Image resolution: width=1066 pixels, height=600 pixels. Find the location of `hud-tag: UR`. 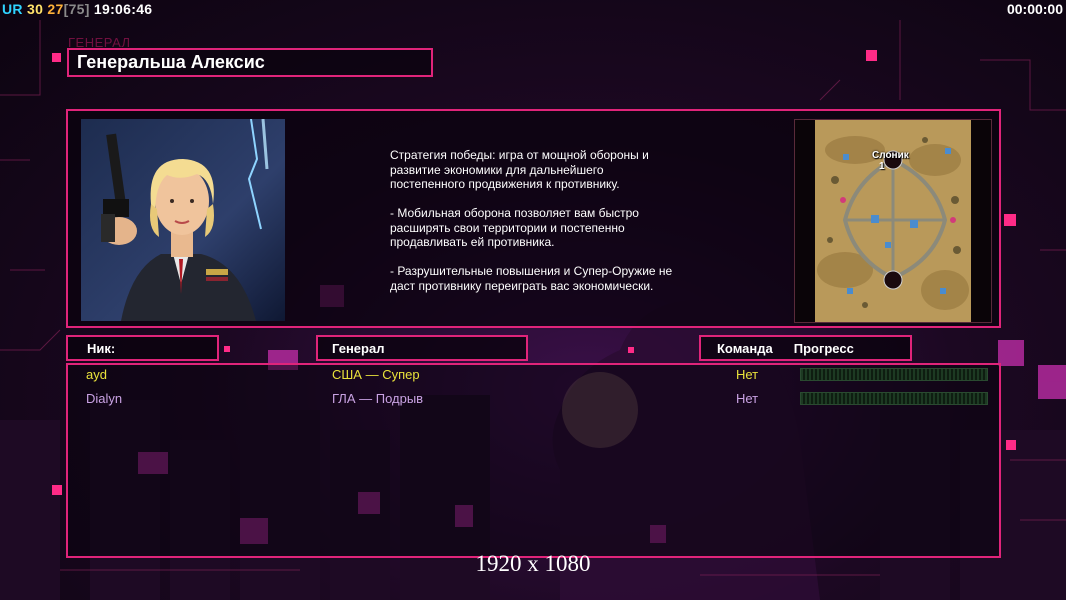

hud-tag: UR is located at coordinates (12, 9).